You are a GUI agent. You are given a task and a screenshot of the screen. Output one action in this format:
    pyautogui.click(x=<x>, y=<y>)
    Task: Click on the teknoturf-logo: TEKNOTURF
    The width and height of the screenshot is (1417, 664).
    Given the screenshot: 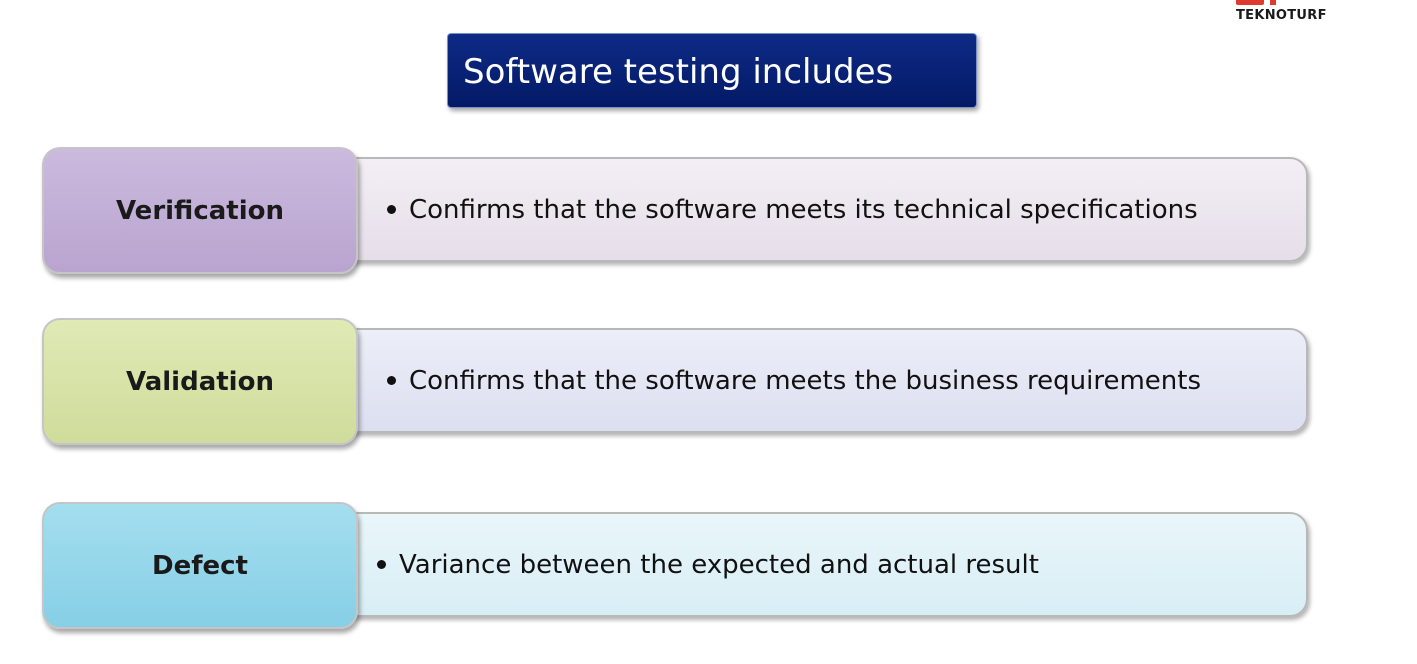 What is the action you would take?
    pyautogui.click(x=1286, y=15)
    